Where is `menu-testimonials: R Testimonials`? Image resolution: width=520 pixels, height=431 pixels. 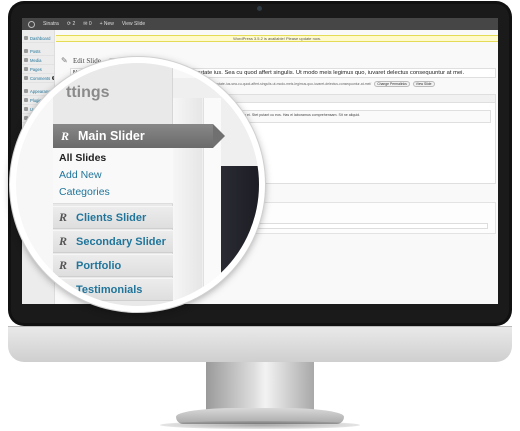 menu-testimonials: R Testimonials is located at coordinates (113, 289).